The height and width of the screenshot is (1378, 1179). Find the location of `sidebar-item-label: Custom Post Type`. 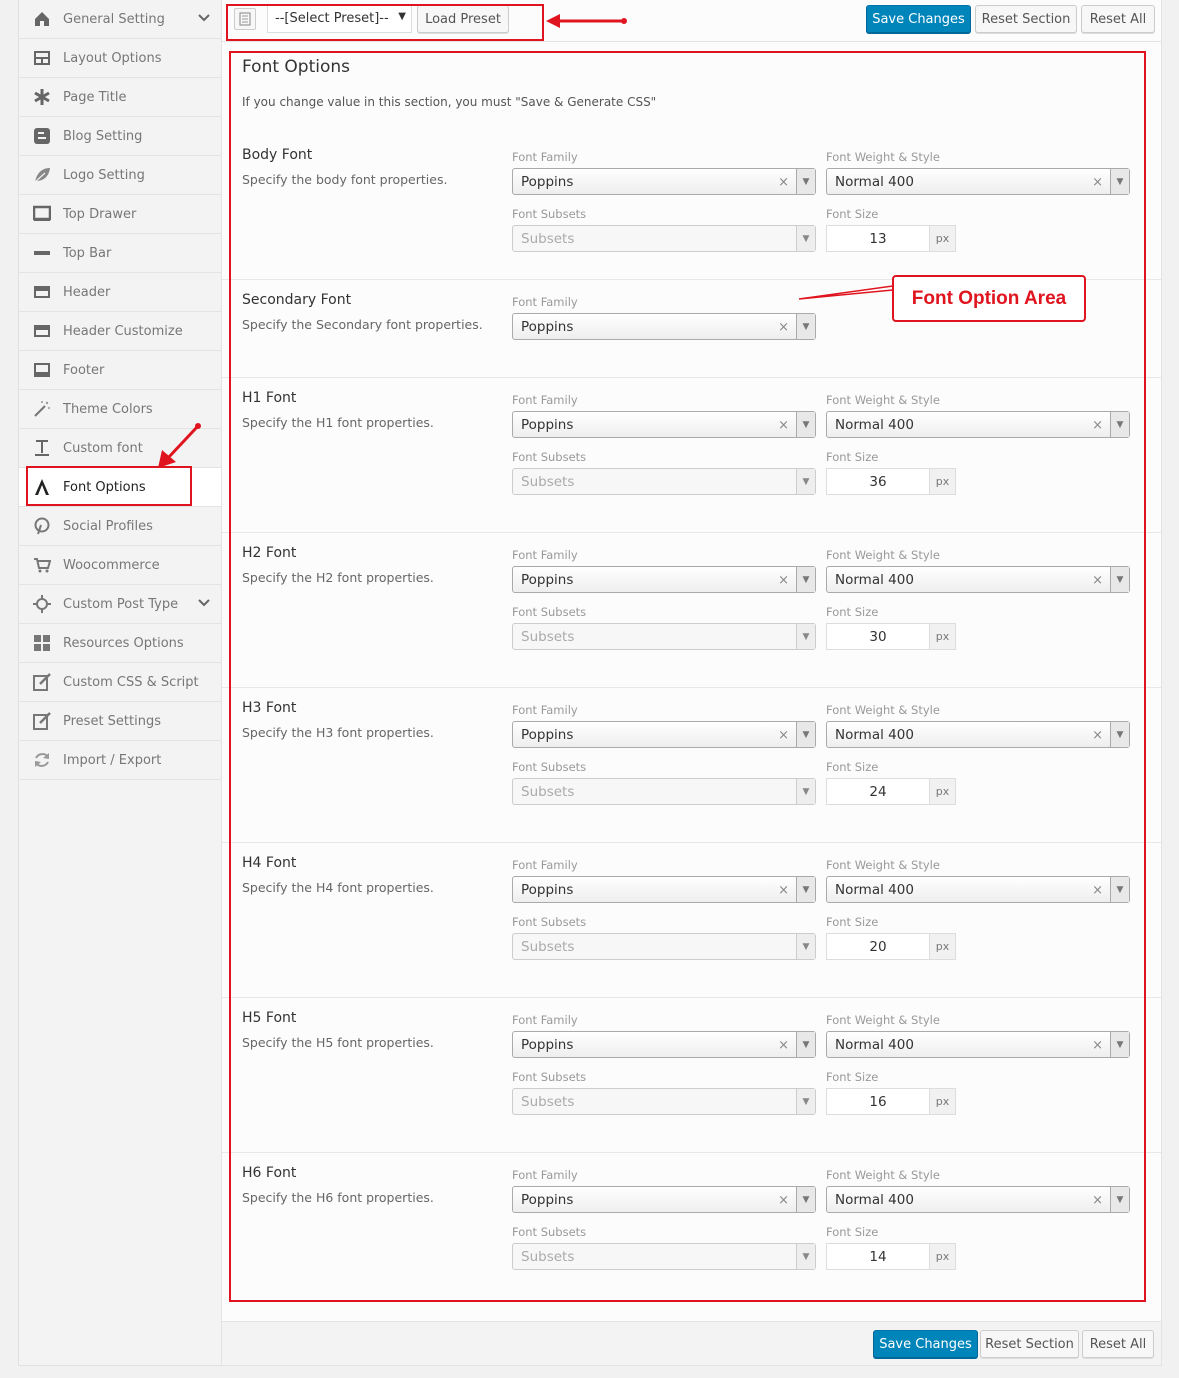

sidebar-item-label: Custom Post Type is located at coordinates (121, 604).